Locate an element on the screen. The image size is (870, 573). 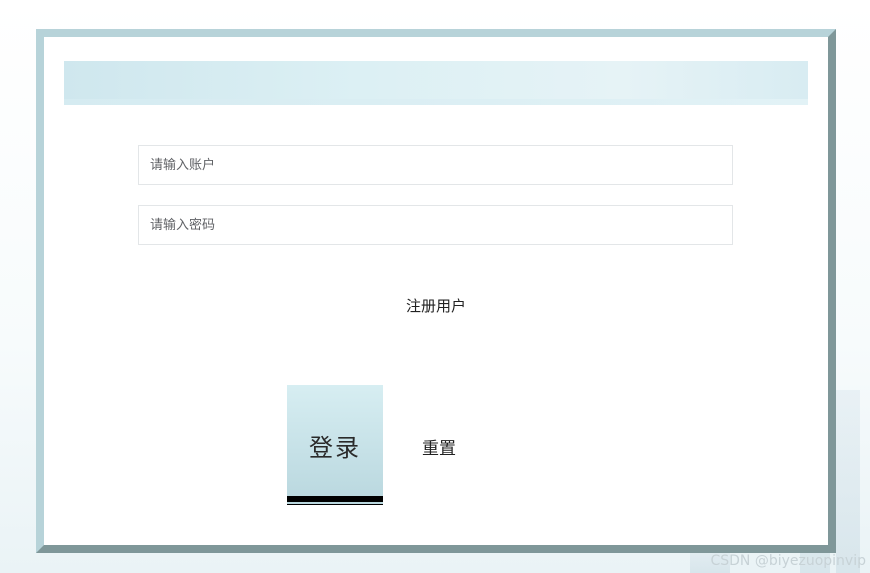
background-building is located at coordinates (848, 481).